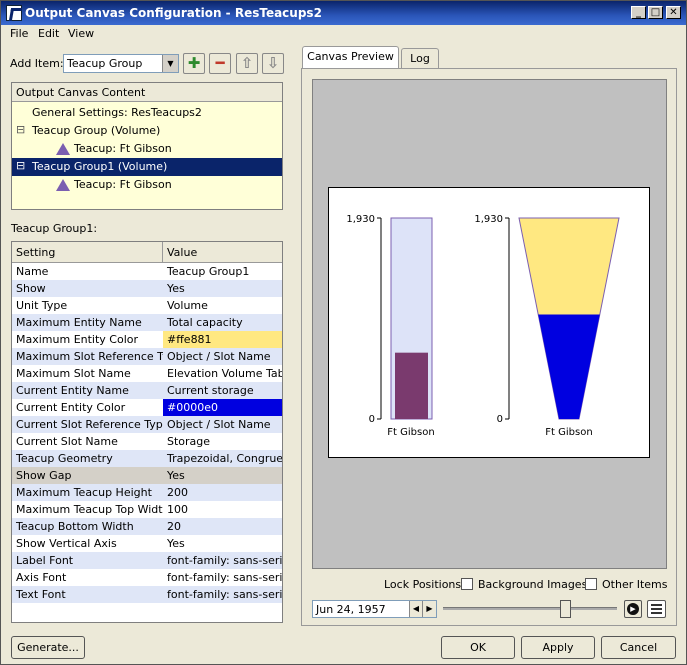 The width and height of the screenshot is (687, 665). What do you see at coordinates (147, 543) in the screenshot?
I see `table-row: Show Vertical Axis Yes` at bounding box center [147, 543].